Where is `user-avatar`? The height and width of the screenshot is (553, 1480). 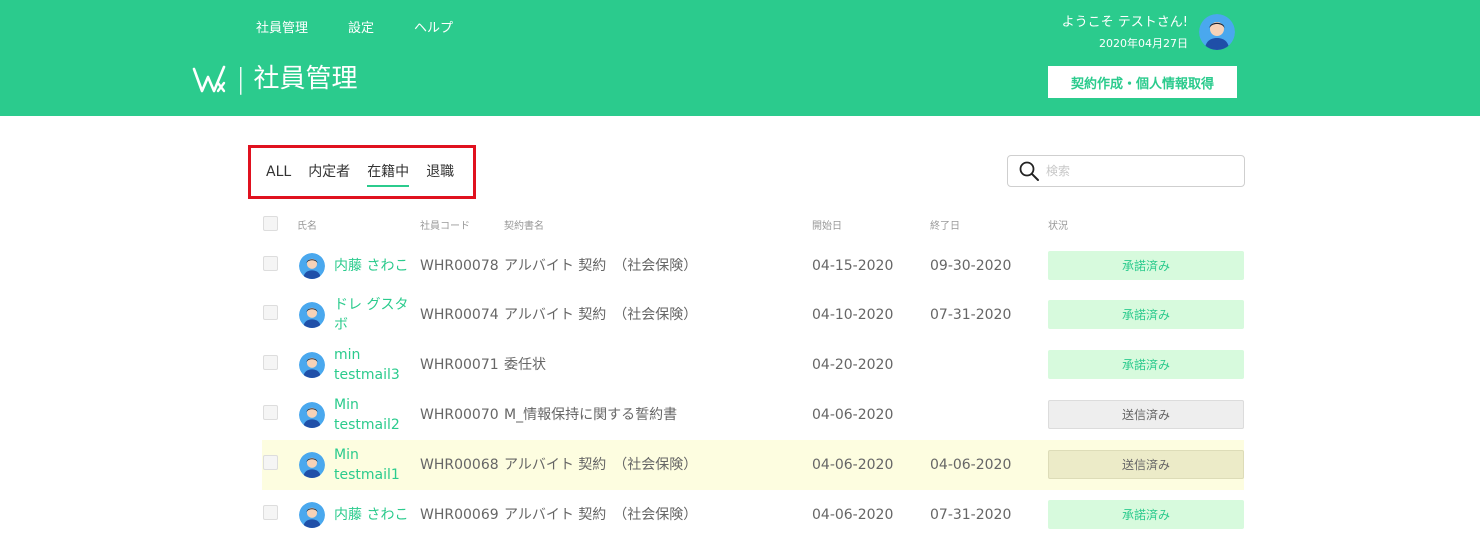 user-avatar is located at coordinates (1217, 32).